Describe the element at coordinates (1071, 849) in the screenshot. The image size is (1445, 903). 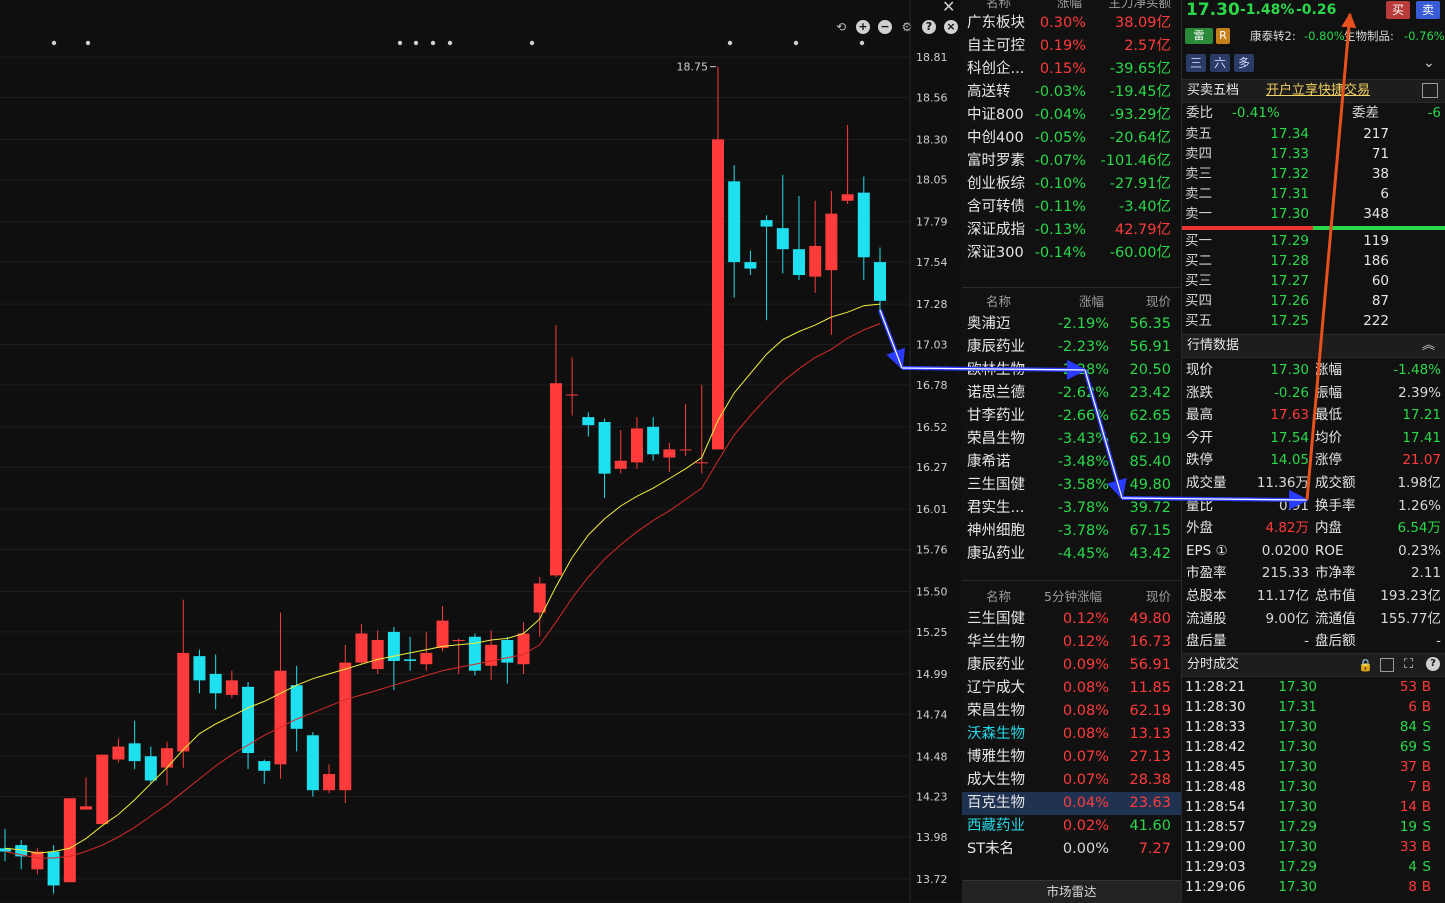
I see `fivemin-stock-row: ST未名 0.00% 7.27` at that location.